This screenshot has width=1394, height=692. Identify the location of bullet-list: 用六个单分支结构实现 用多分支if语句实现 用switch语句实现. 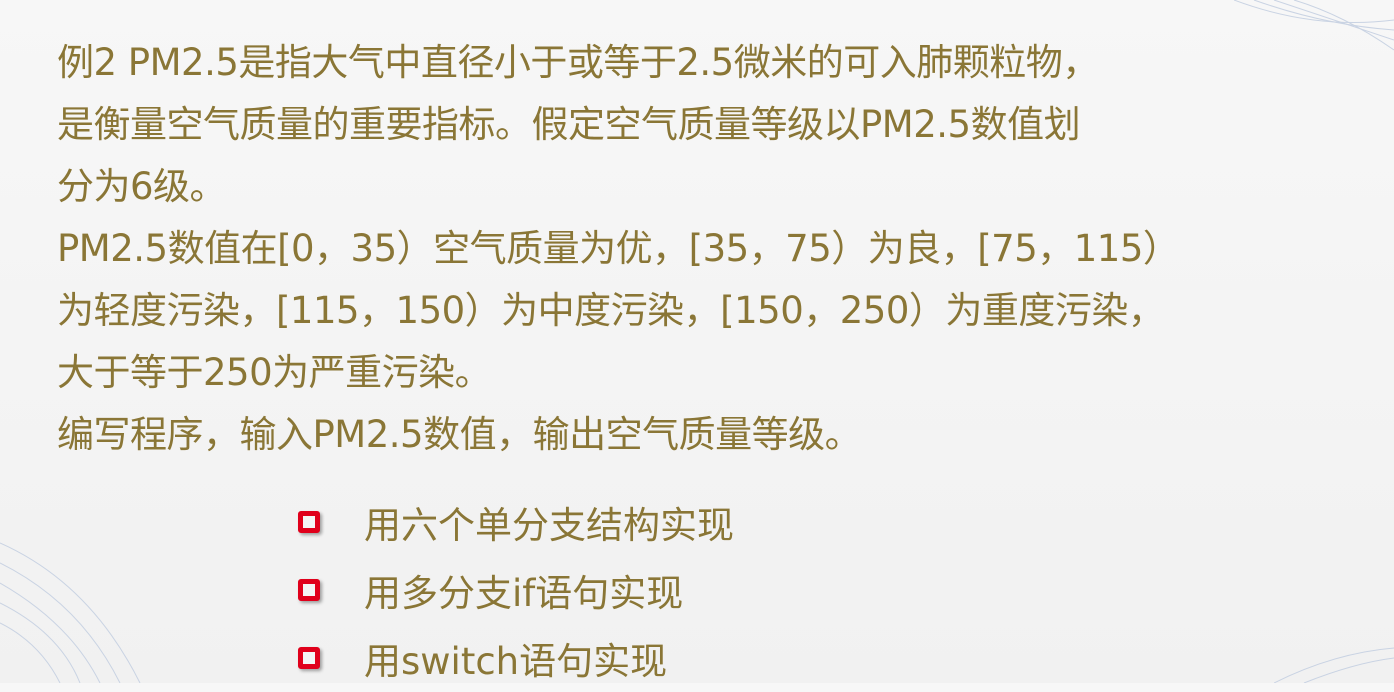
(516, 590).